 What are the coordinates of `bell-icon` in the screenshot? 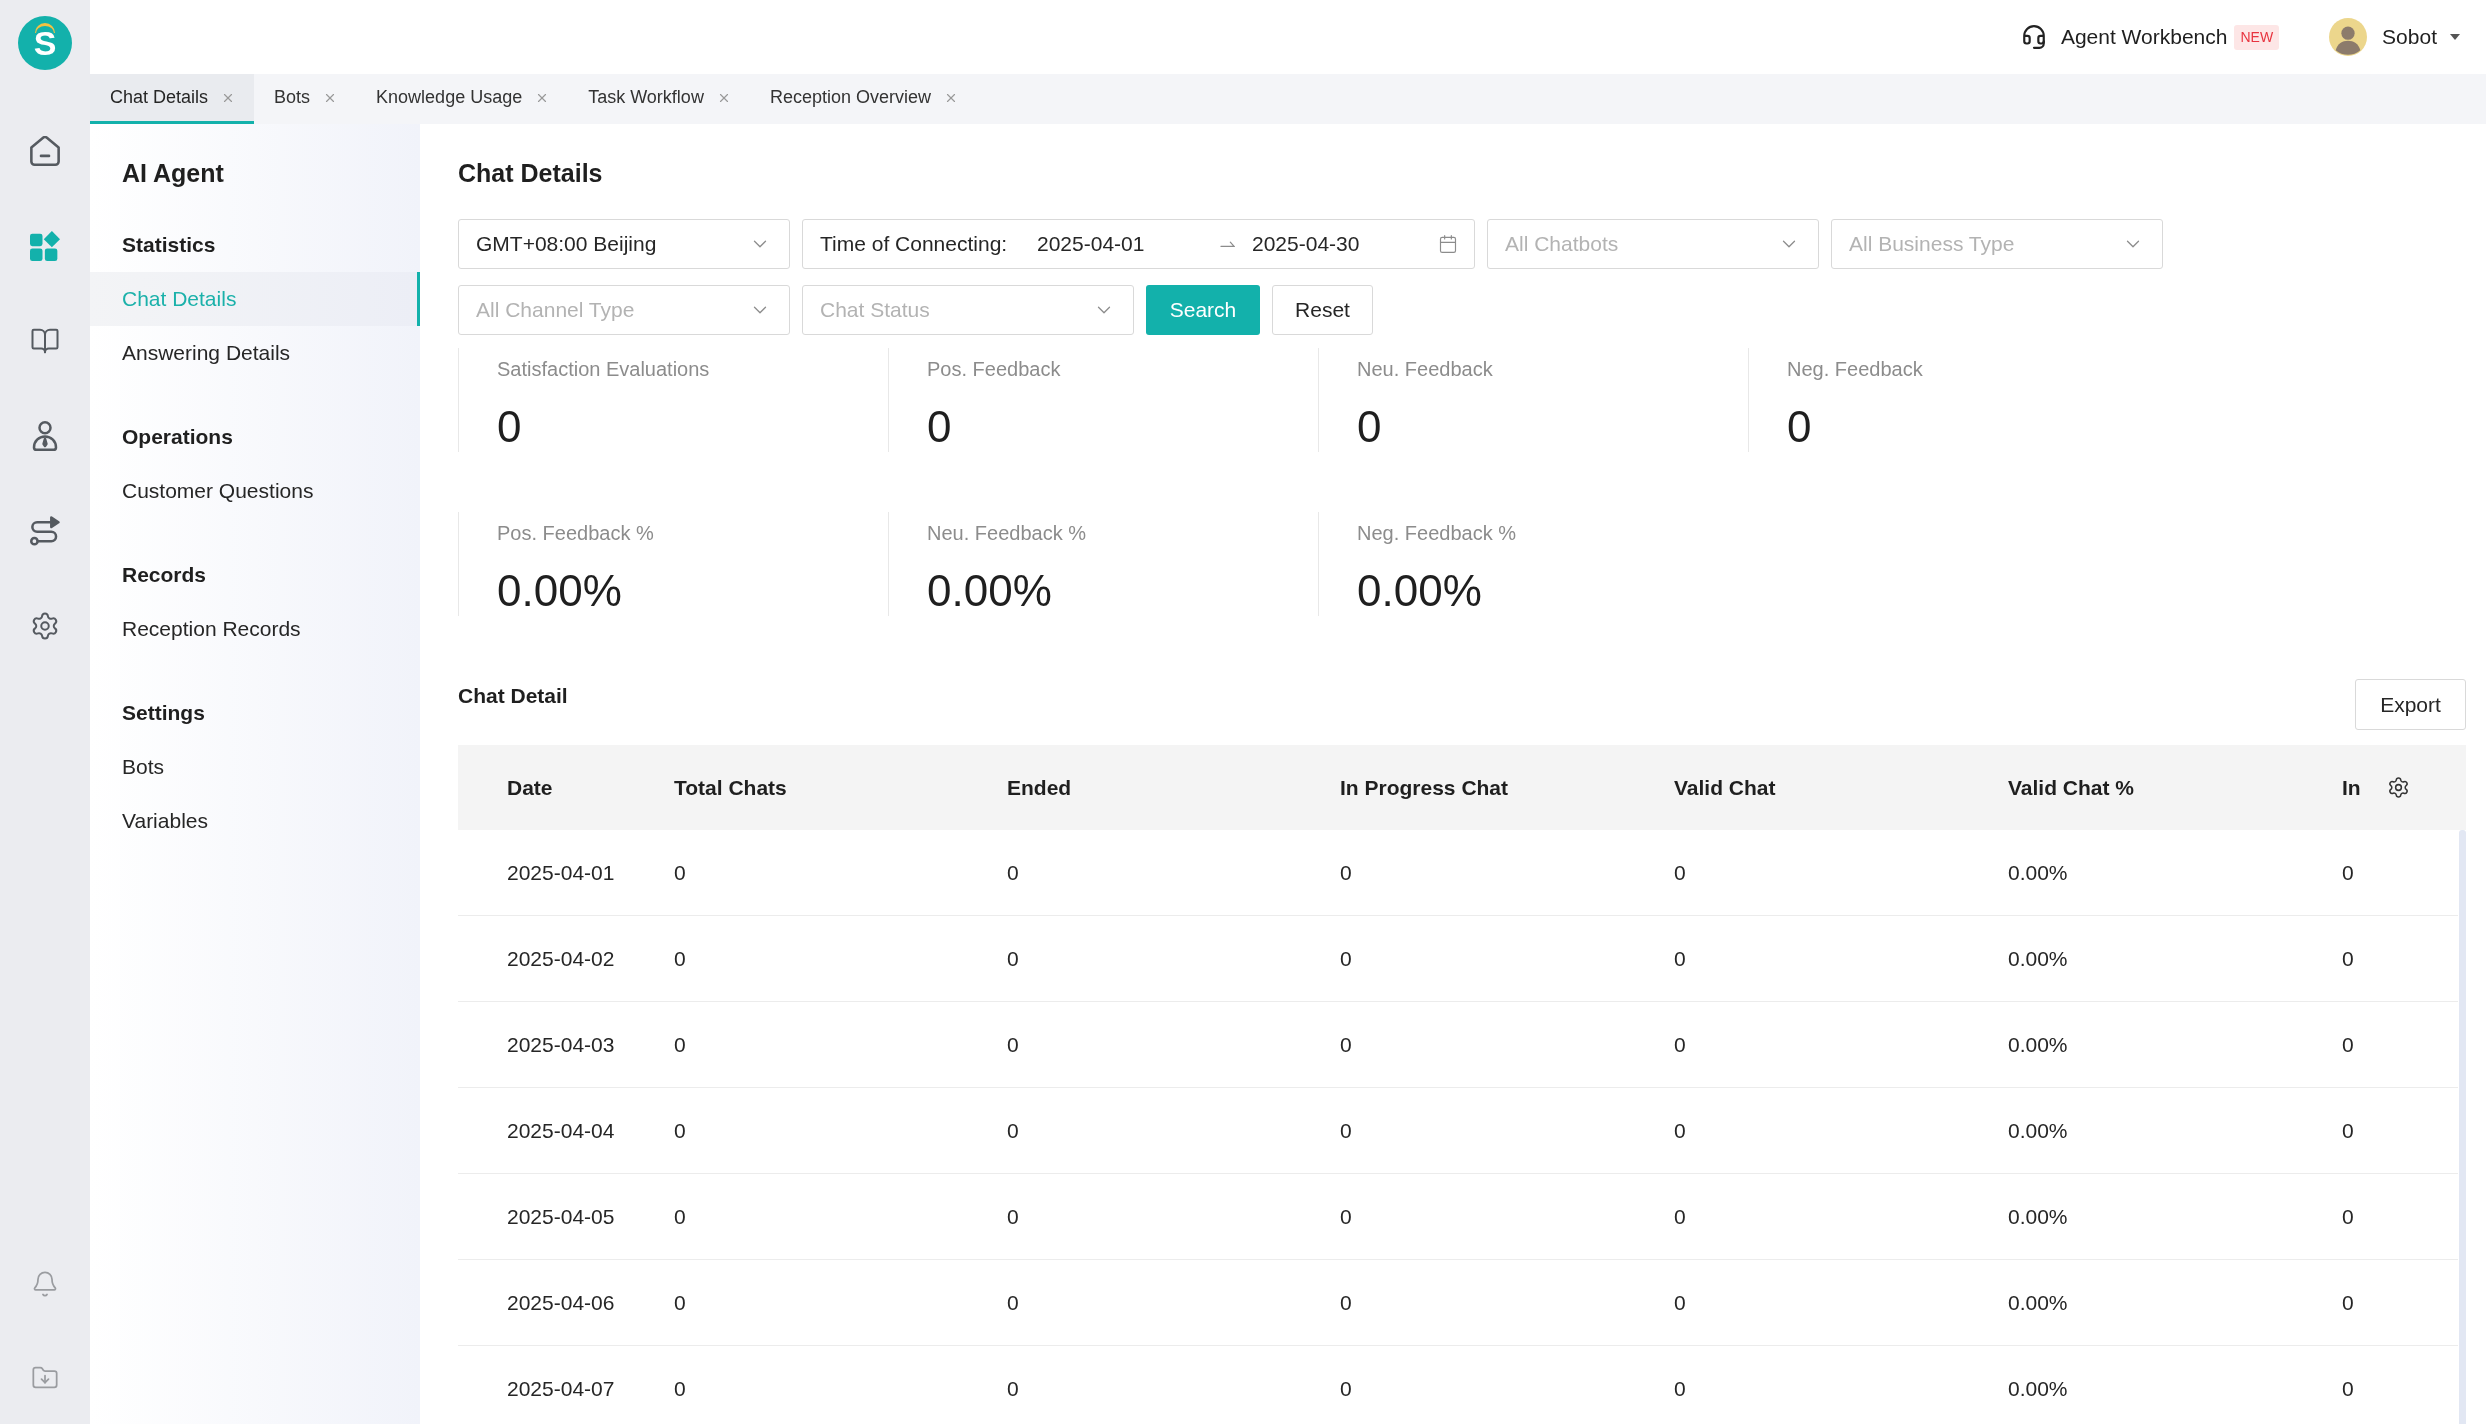 It's located at (45, 1284).